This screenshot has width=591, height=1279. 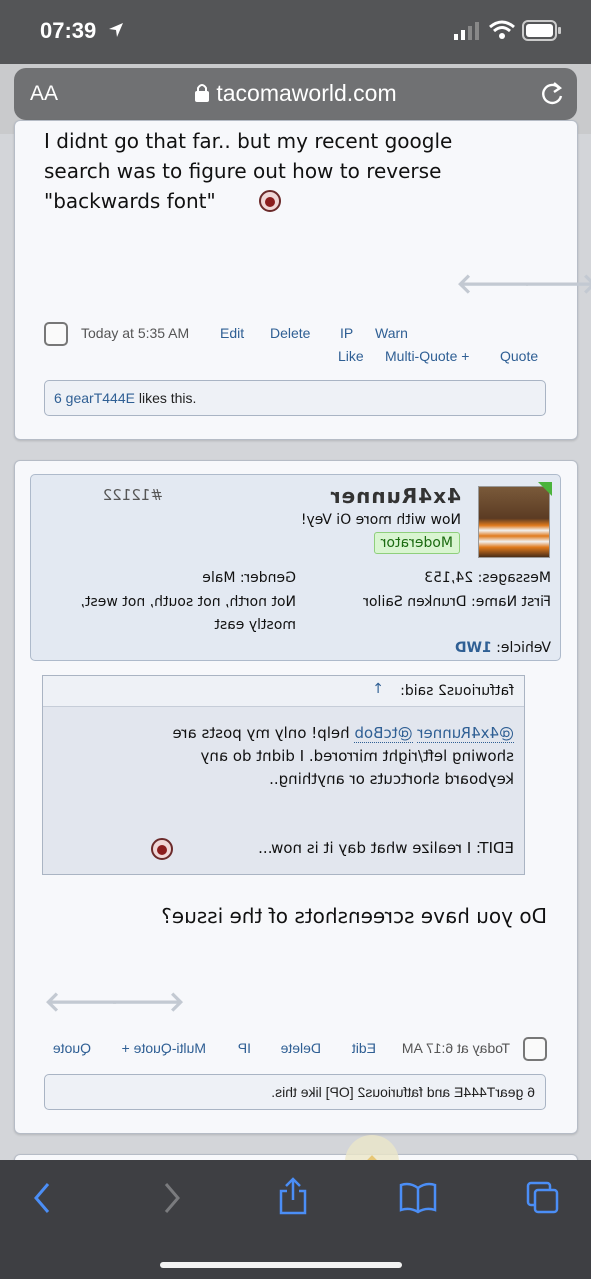 What do you see at coordinates (232, 333) in the screenshot?
I see `edit-link: Edit` at bounding box center [232, 333].